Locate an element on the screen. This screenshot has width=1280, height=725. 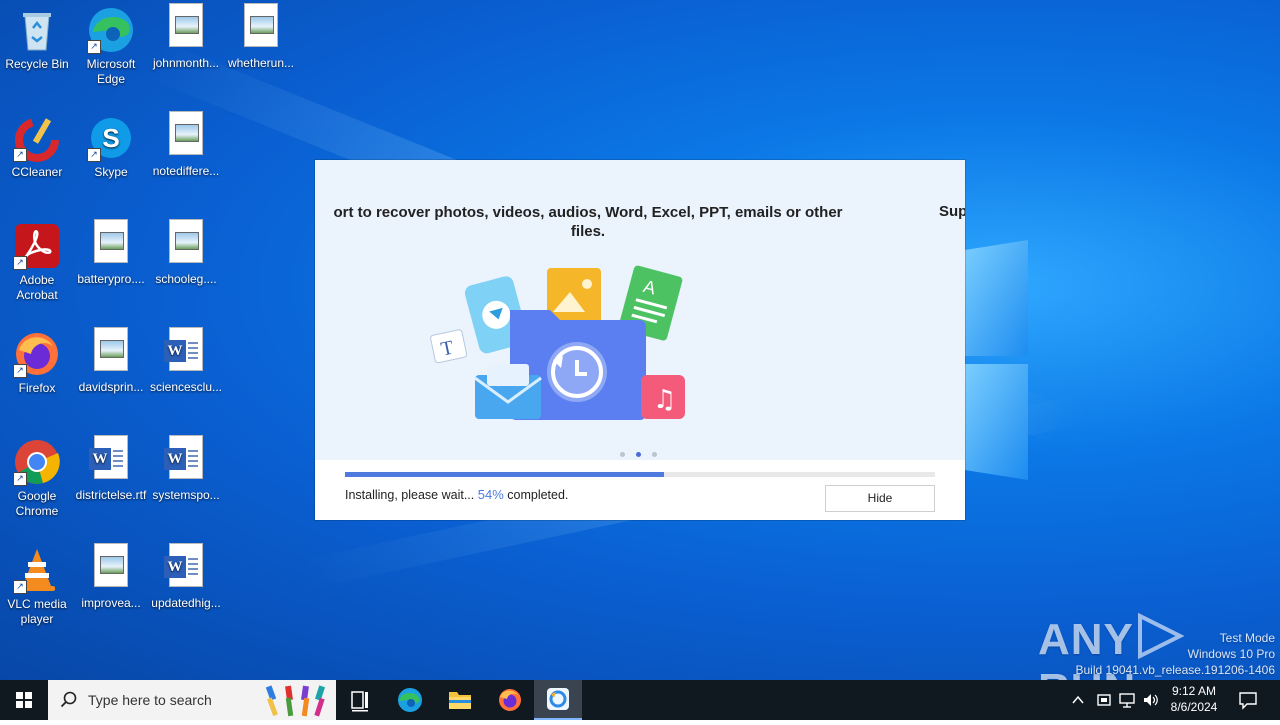
network-icon is located at coordinates (1127, 700).